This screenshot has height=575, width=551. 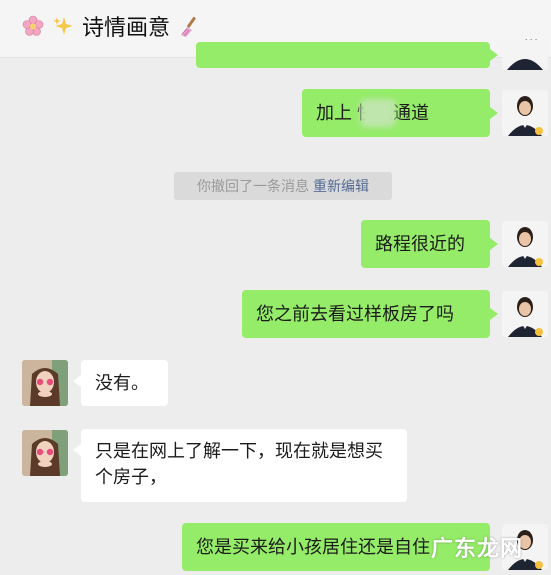 What do you see at coordinates (313, 547) in the screenshot?
I see `message-text: 您是买来给小孩居住还是自住` at bounding box center [313, 547].